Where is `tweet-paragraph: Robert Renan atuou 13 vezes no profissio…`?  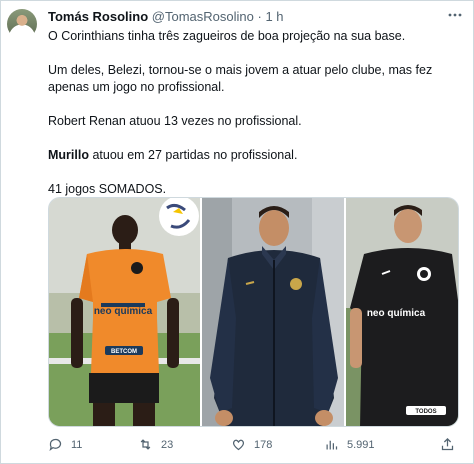
tweet-paragraph: Robert Renan atuou 13 vezes no profissio… is located at coordinates (175, 121).